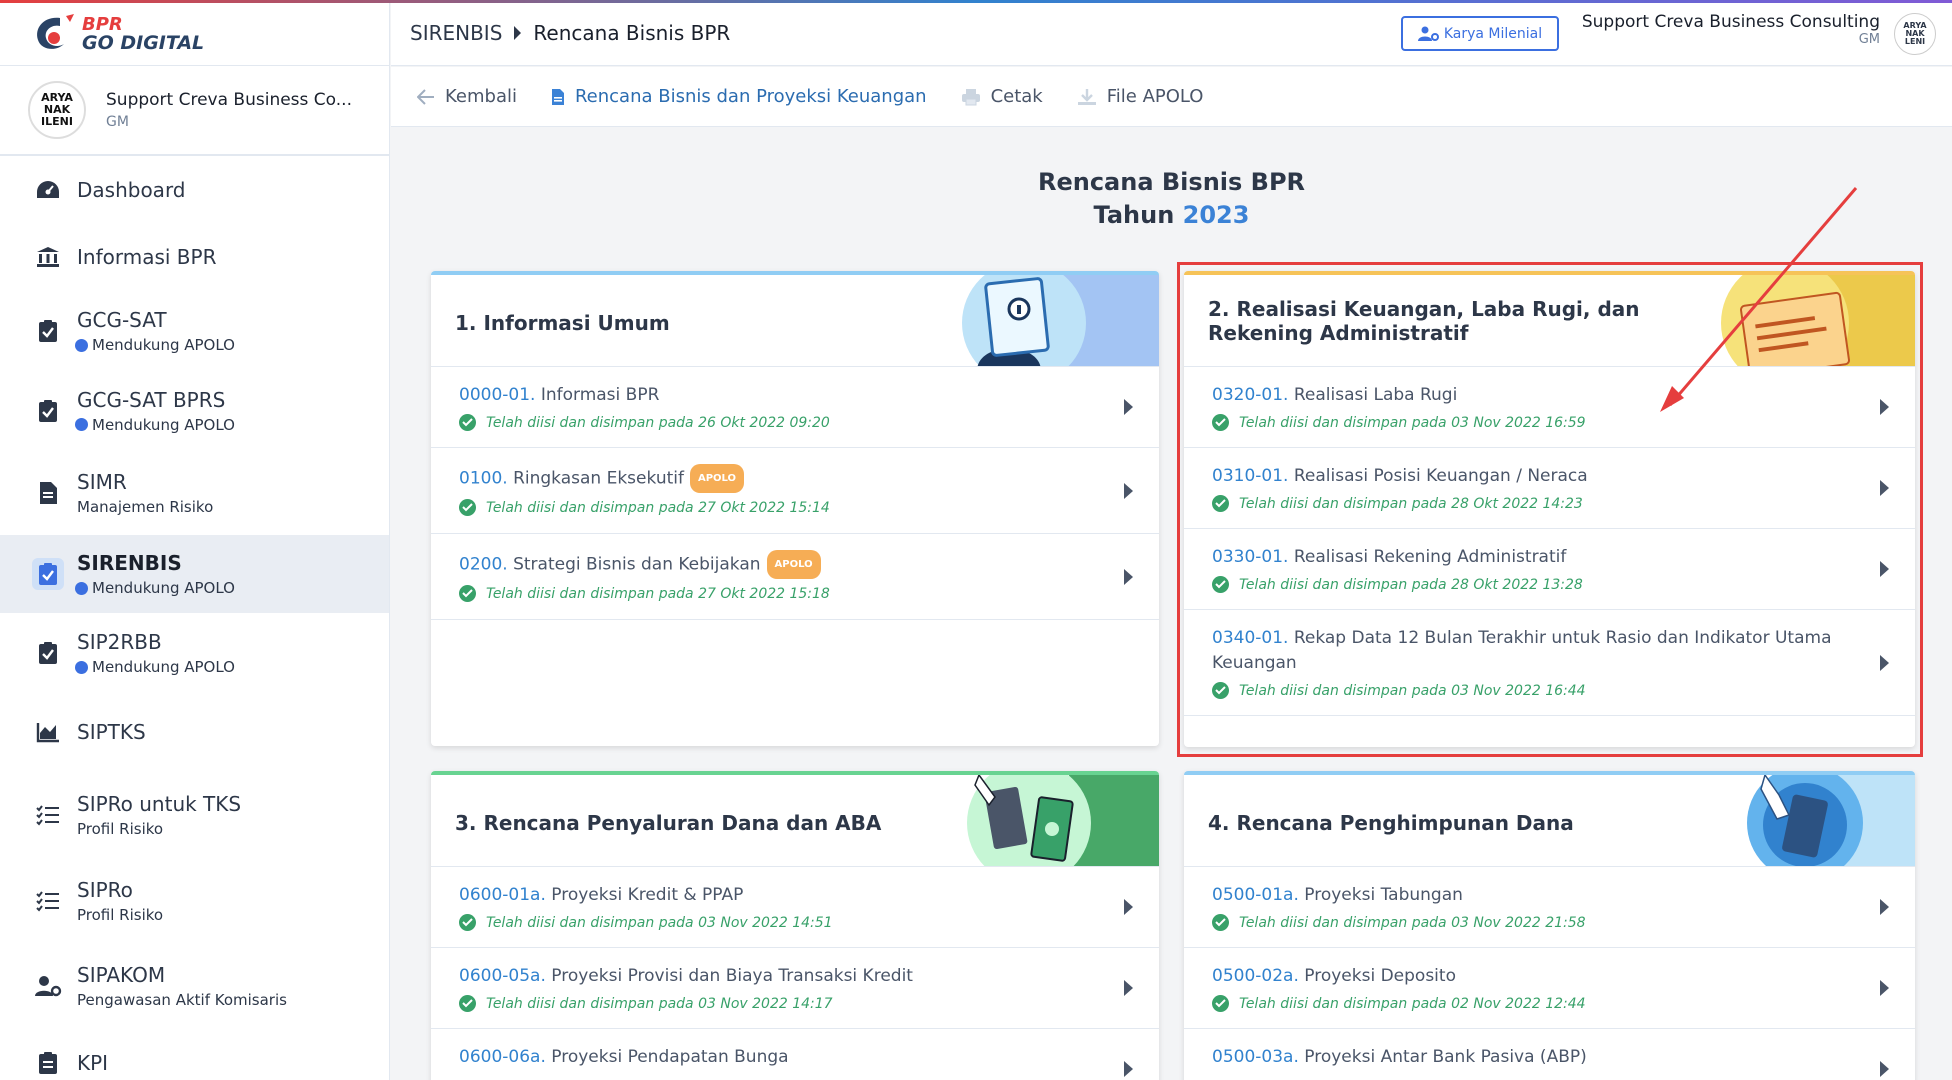 The width and height of the screenshot is (1952, 1080). I want to click on user-info: Support Creva Business Consulting GM, so click(1731, 29).